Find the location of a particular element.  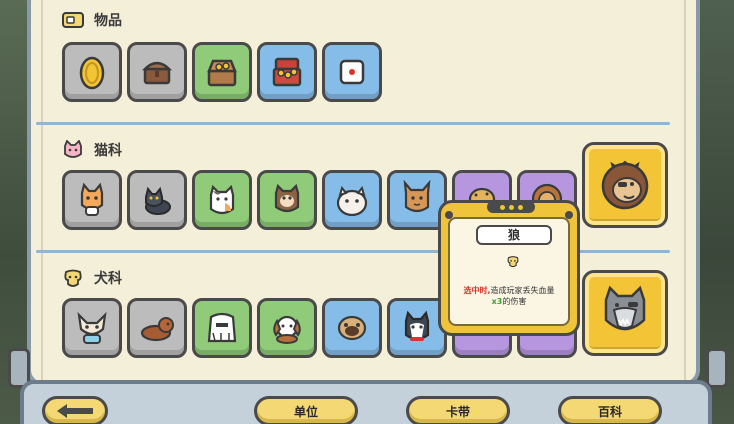

tooltip-title: 狼 is located at coordinates (514, 235).